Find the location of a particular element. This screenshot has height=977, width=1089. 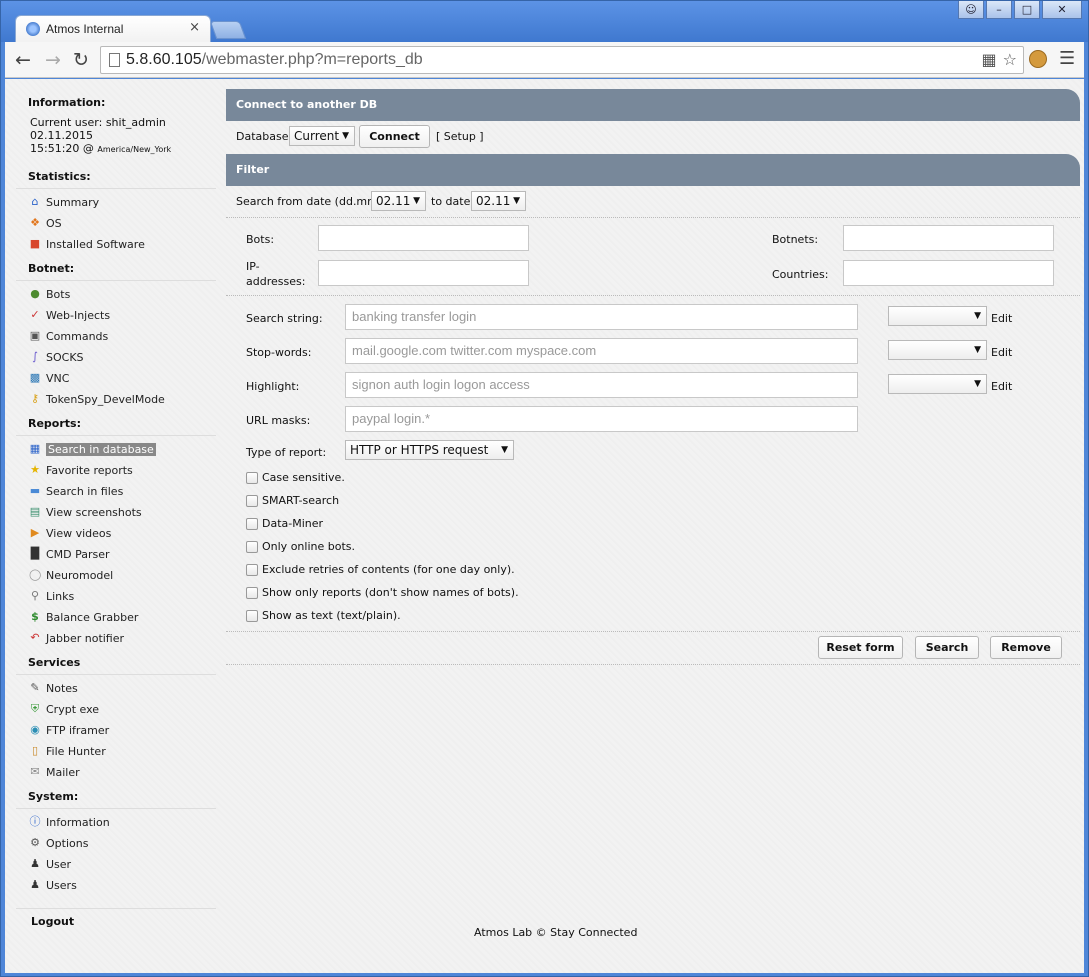

sidebar-item-balance-grabber: $ Balance Grabber is located at coordinates (116, 617).